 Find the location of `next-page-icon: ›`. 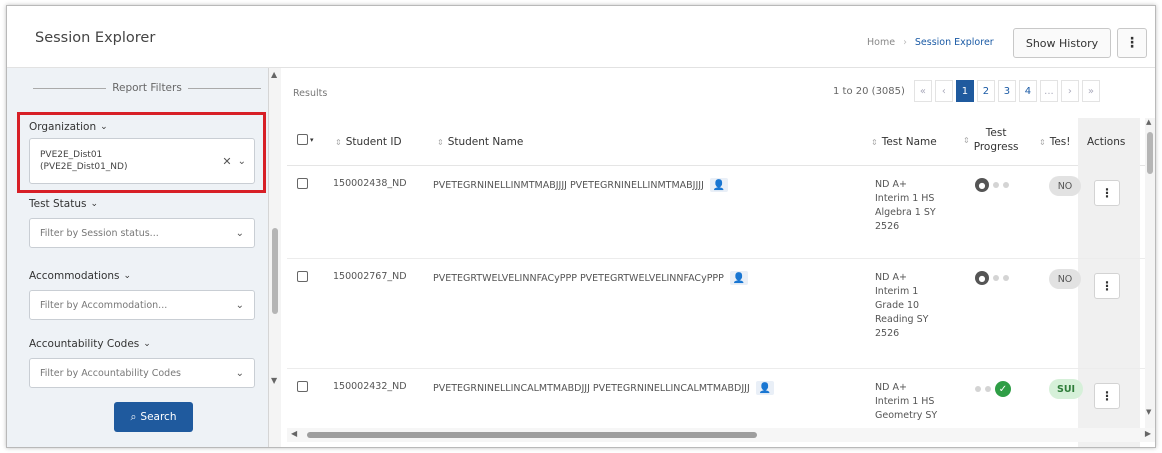

next-page-icon: › is located at coordinates (1069, 91).